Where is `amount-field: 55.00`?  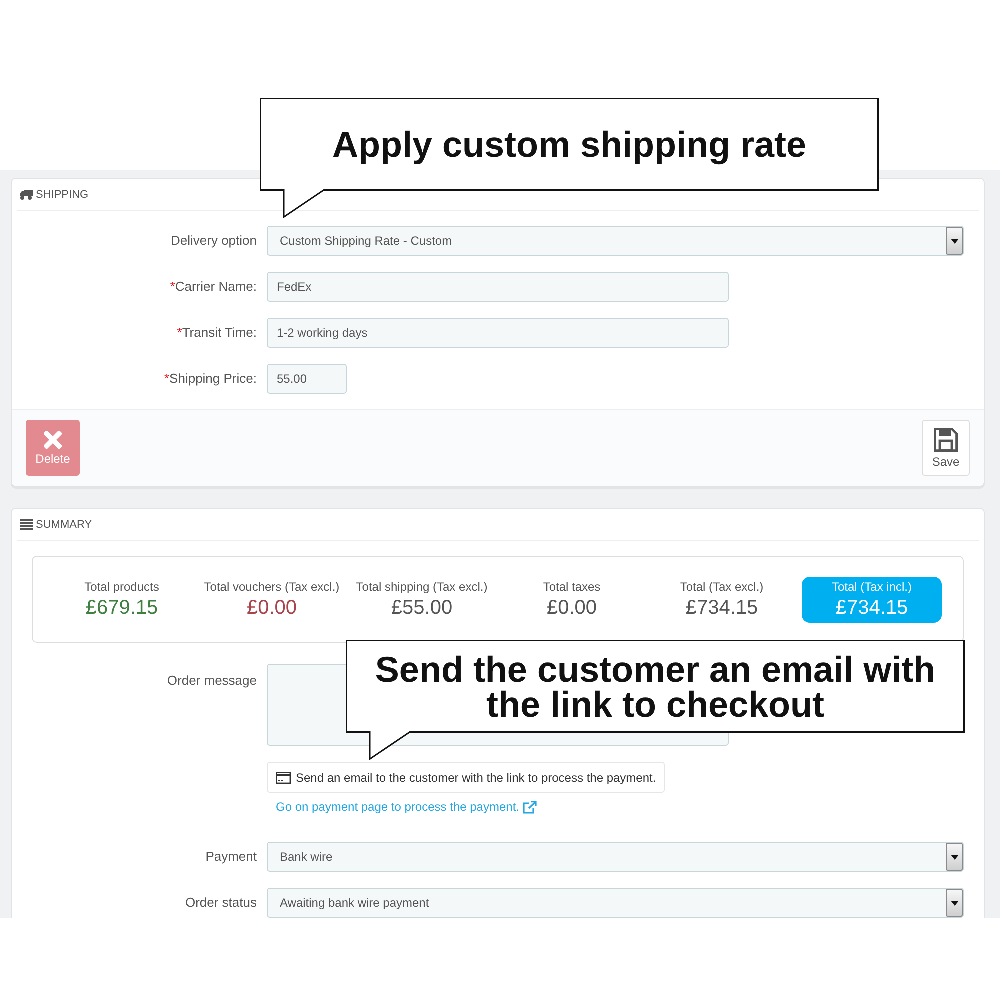 amount-field: 55.00 is located at coordinates (307, 379).